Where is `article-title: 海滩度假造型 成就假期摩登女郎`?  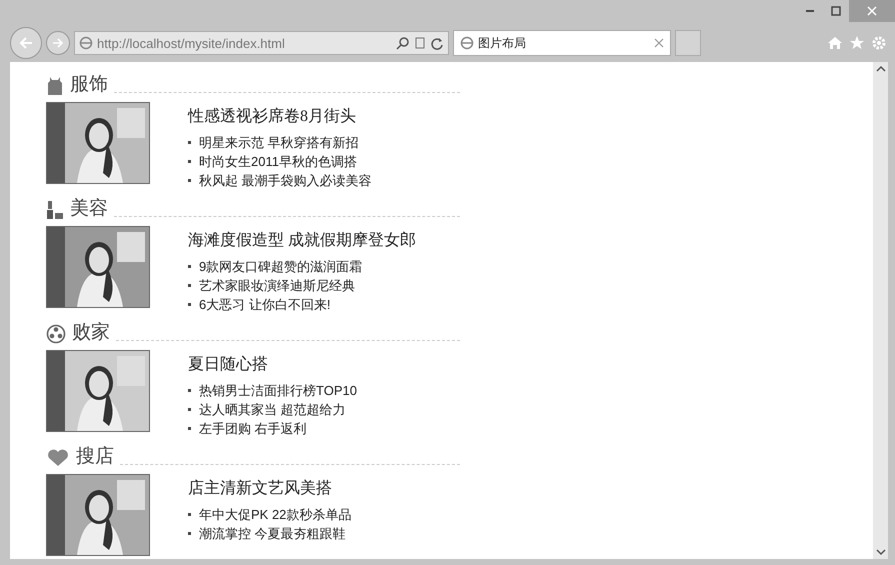 article-title: 海滩度假造型 成就假期摩登女郎 is located at coordinates (302, 240).